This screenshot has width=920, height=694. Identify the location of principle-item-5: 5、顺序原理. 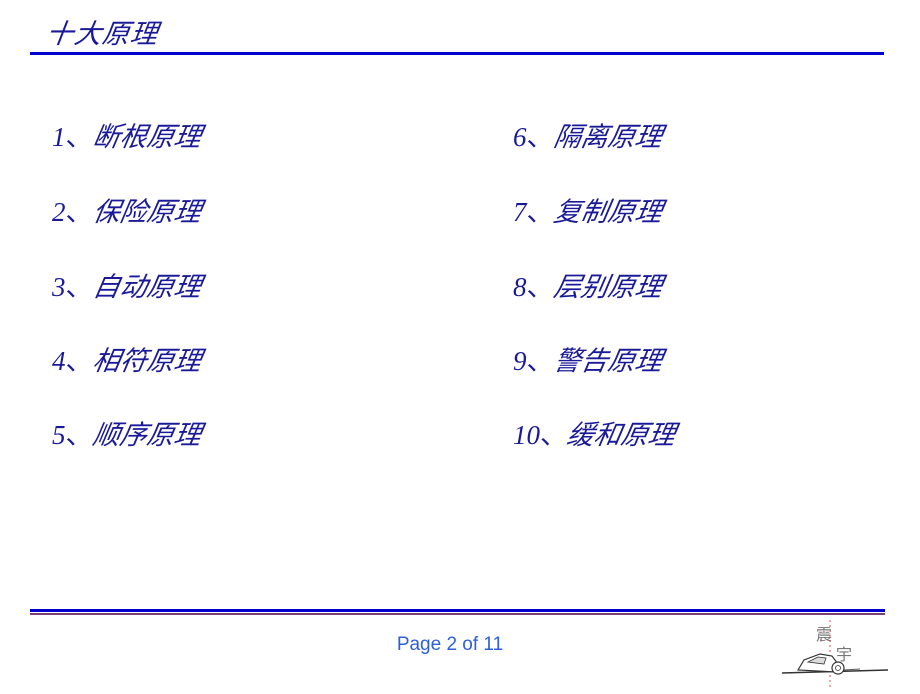
(128, 435).